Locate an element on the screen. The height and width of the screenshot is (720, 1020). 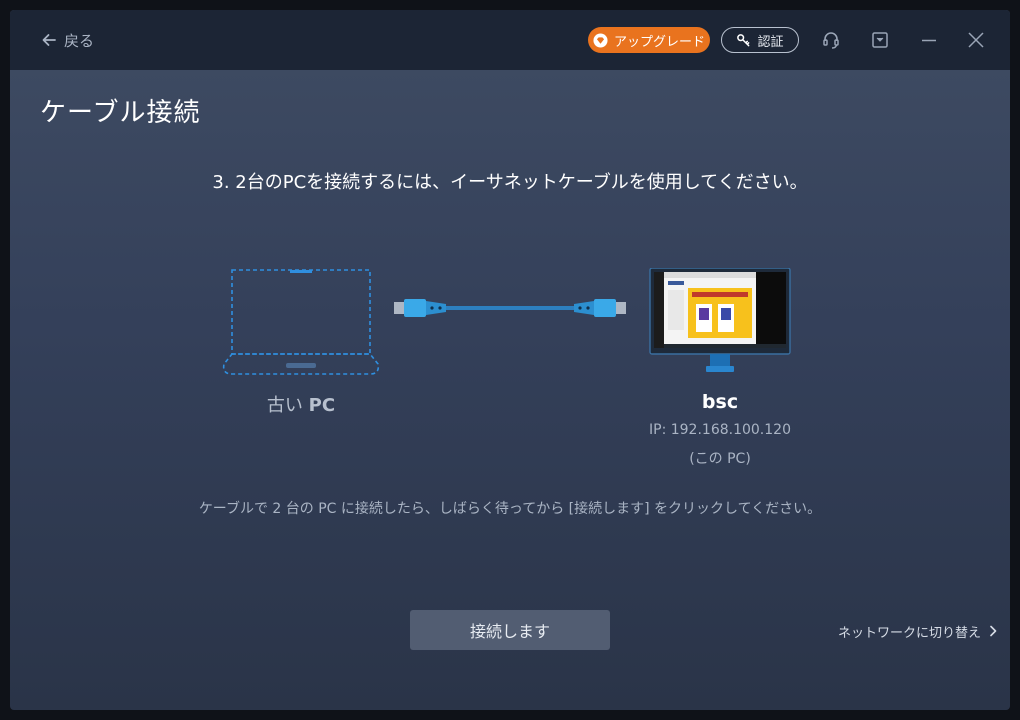
support-headset-icon is located at coordinates (831, 40).